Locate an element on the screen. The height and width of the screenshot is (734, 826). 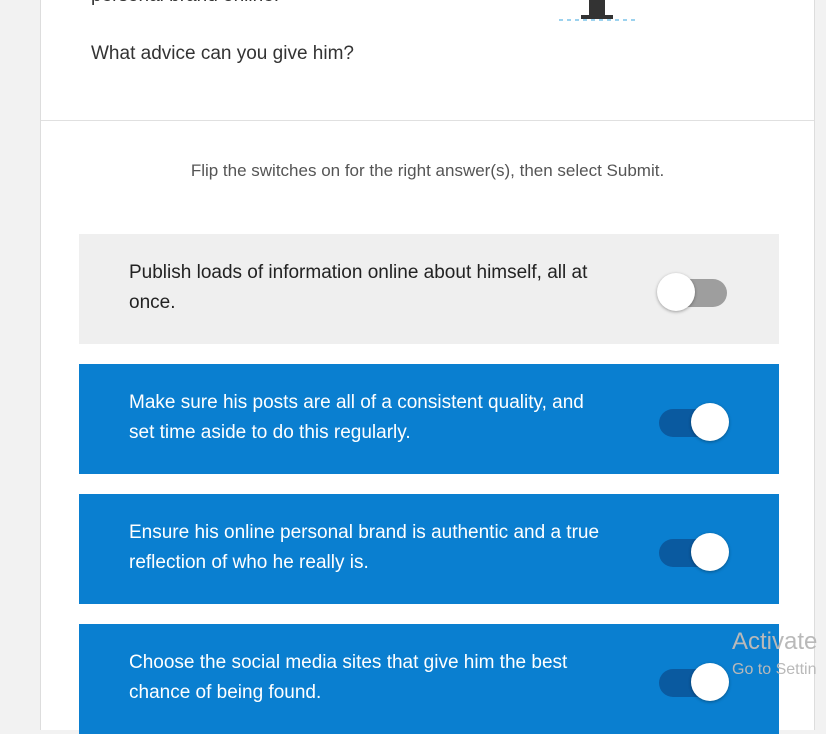
illustration-fragment is located at coordinates (599, 10).